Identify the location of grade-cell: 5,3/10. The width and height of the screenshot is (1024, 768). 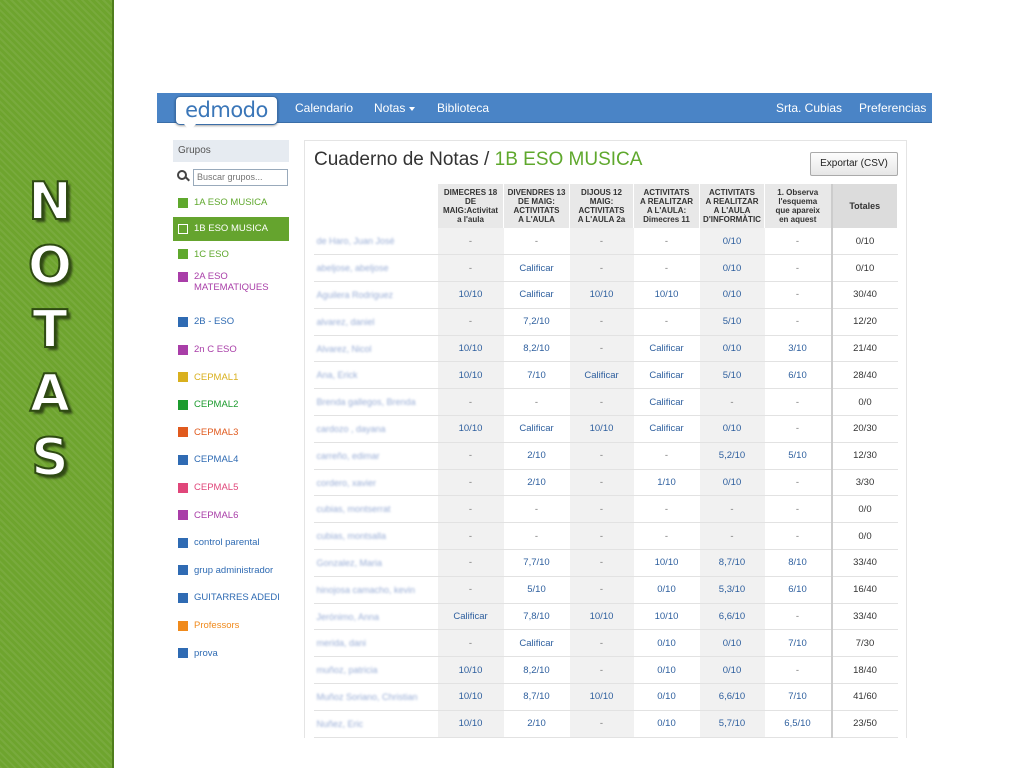
(732, 590).